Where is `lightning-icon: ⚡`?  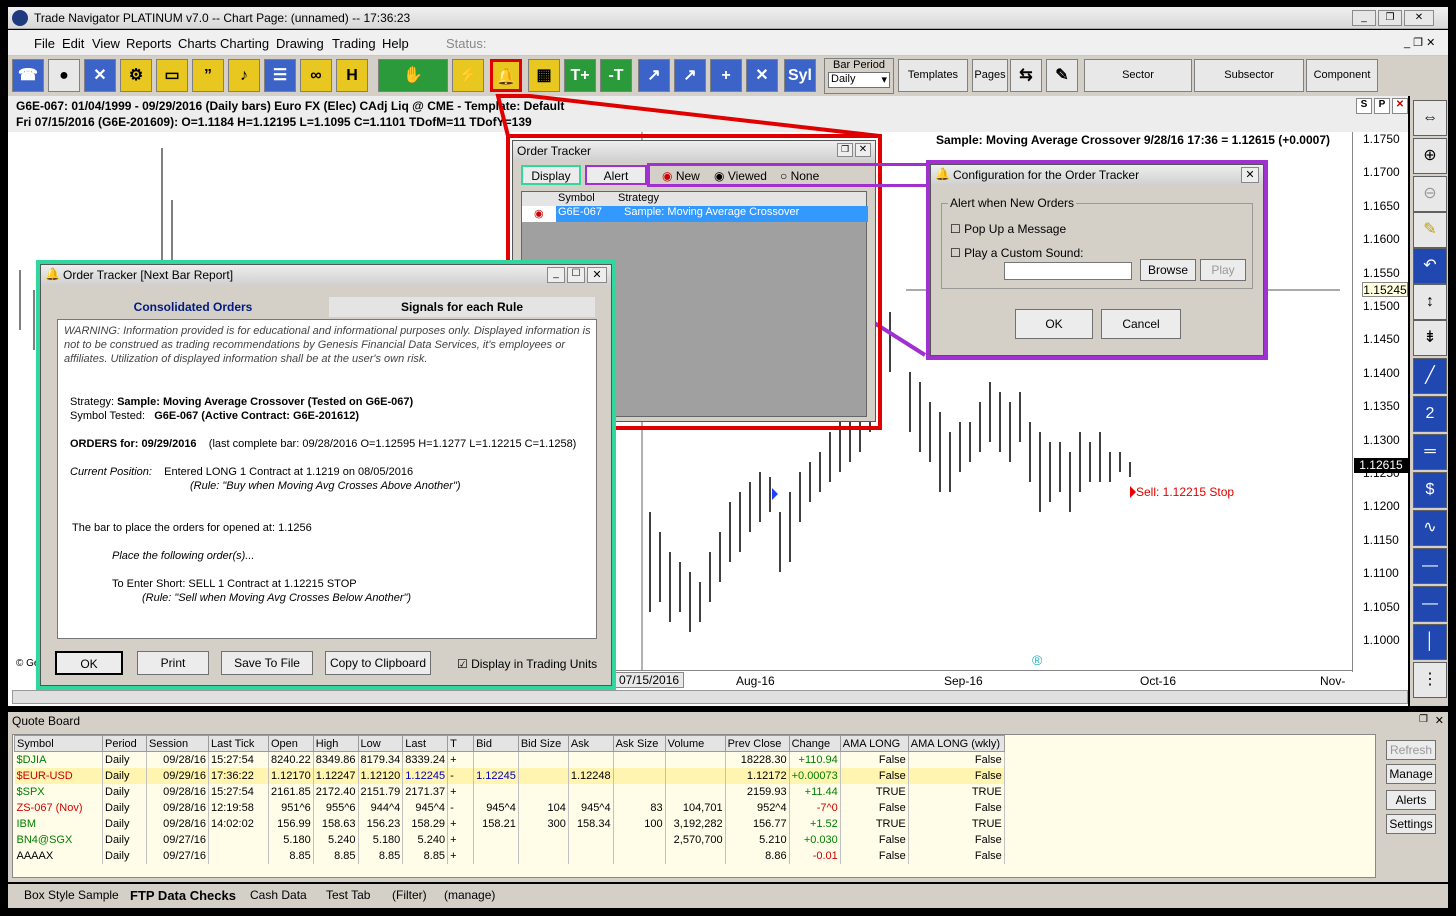 lightning-icon: ⚡ is located at coordinates (468, 75).